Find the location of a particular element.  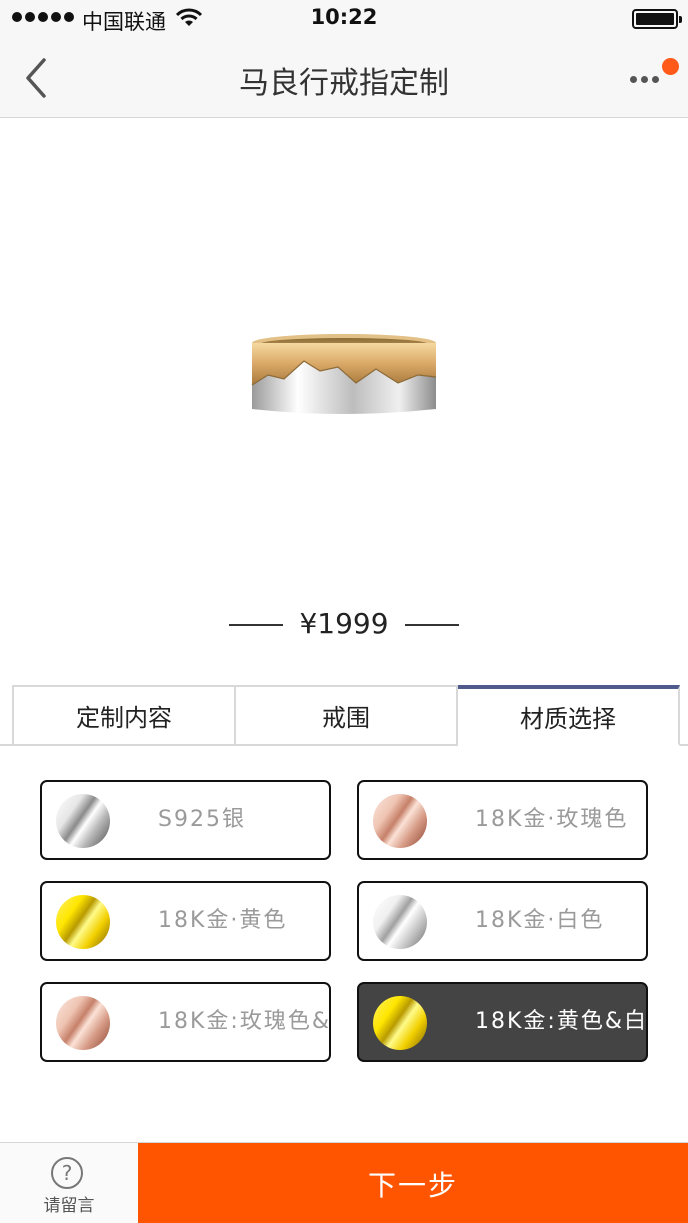

material-option-18k-rose: 18K金·玫瑰色 is located at coordinates (502, 820).